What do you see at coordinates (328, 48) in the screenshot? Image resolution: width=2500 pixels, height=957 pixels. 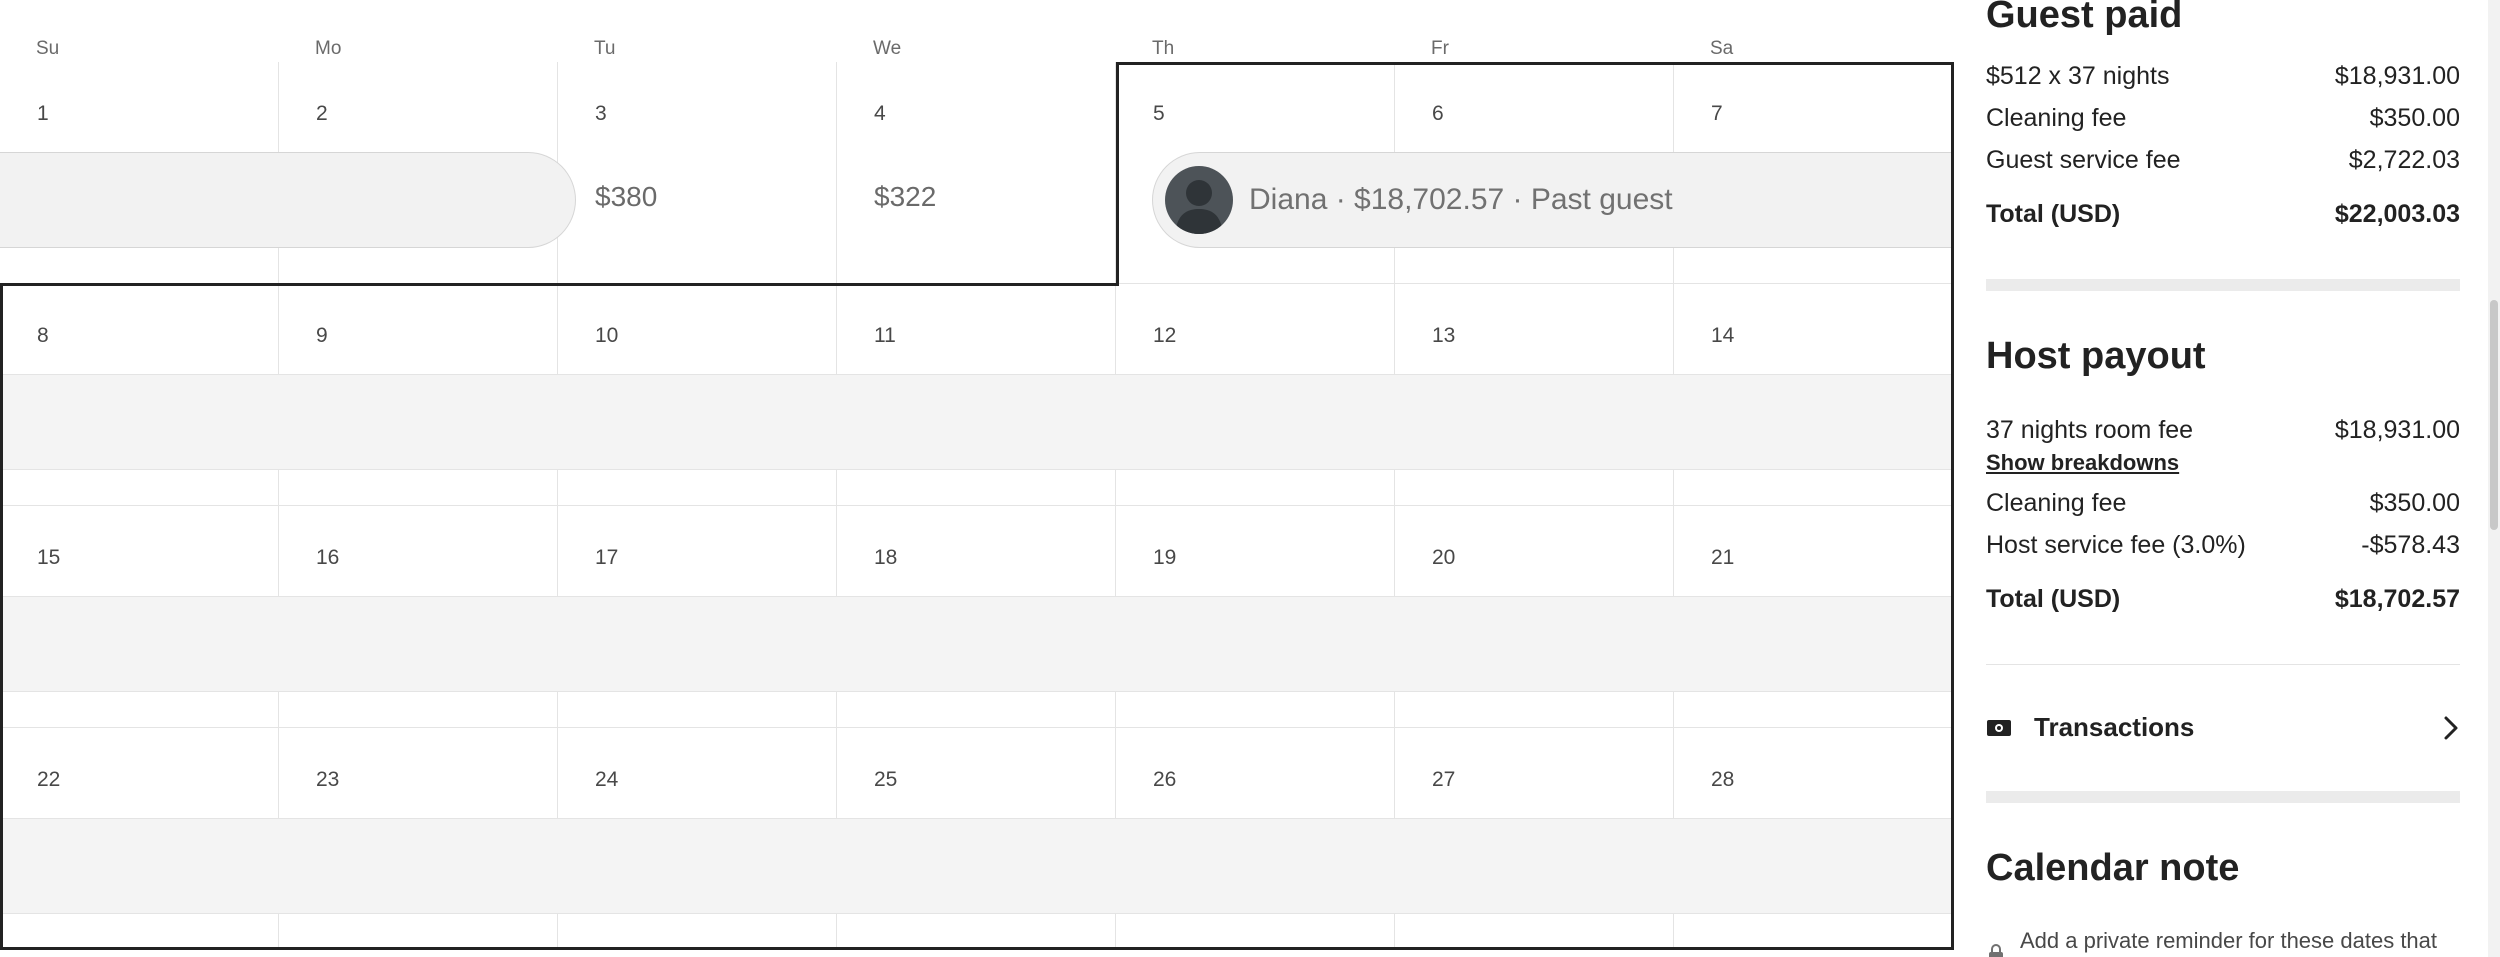 I see `weekday-label: Mo` at bounding box center [328, 48].